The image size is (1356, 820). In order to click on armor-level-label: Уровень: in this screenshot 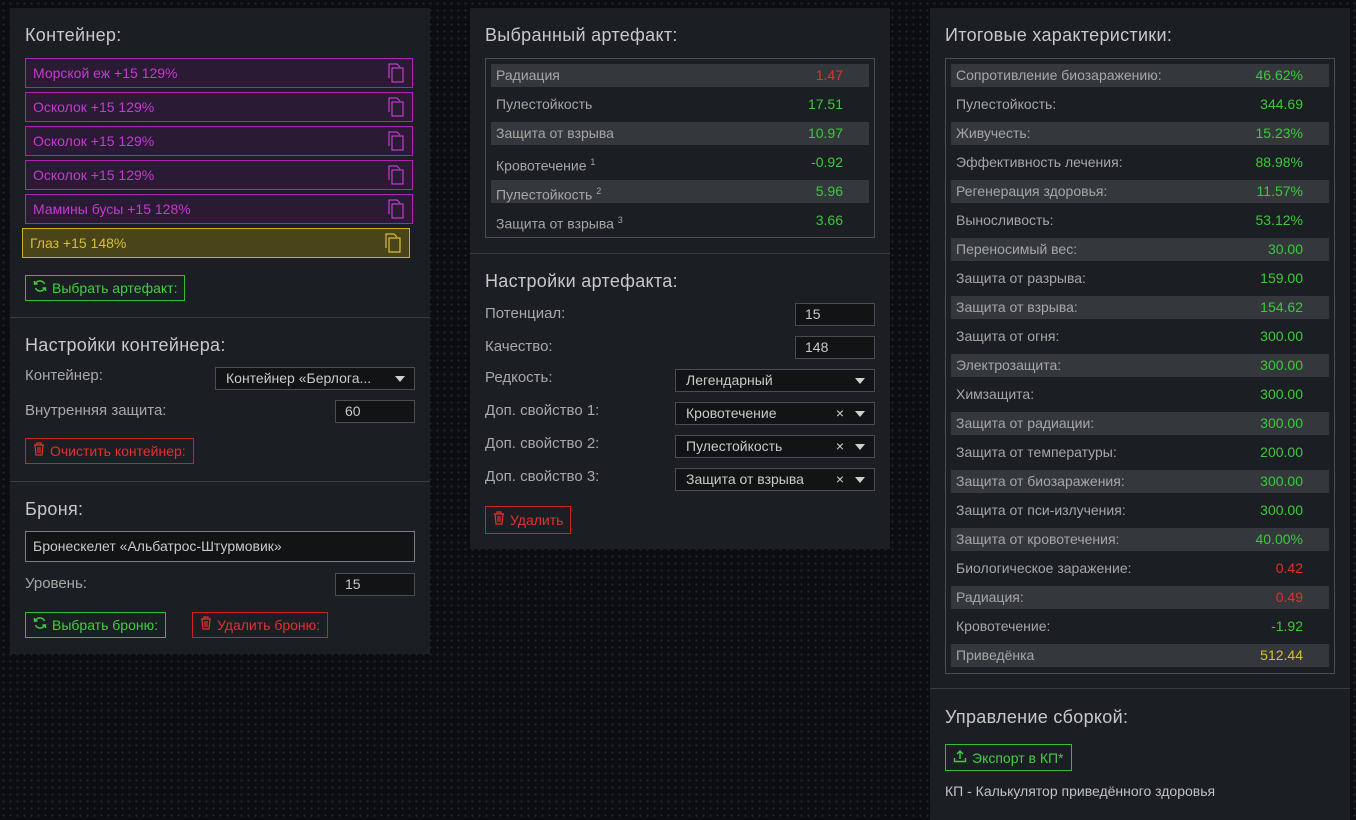, I will do `click(56, 583)`.